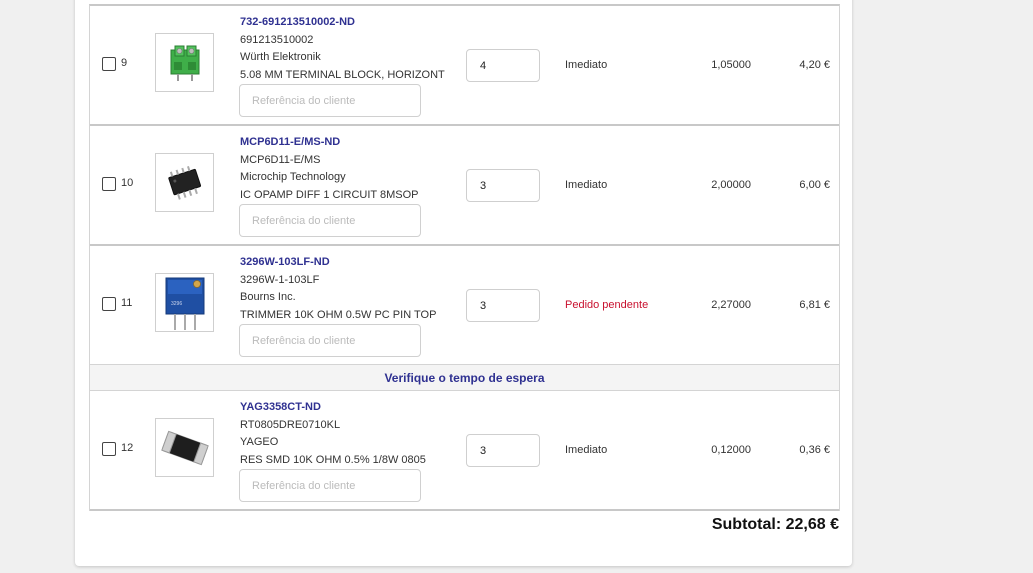 Image resolution: width=1033 pixels, height=573 pixels. I want to click on part-number-link: MCP6D11-E/MS-ND, so click(329, 143).